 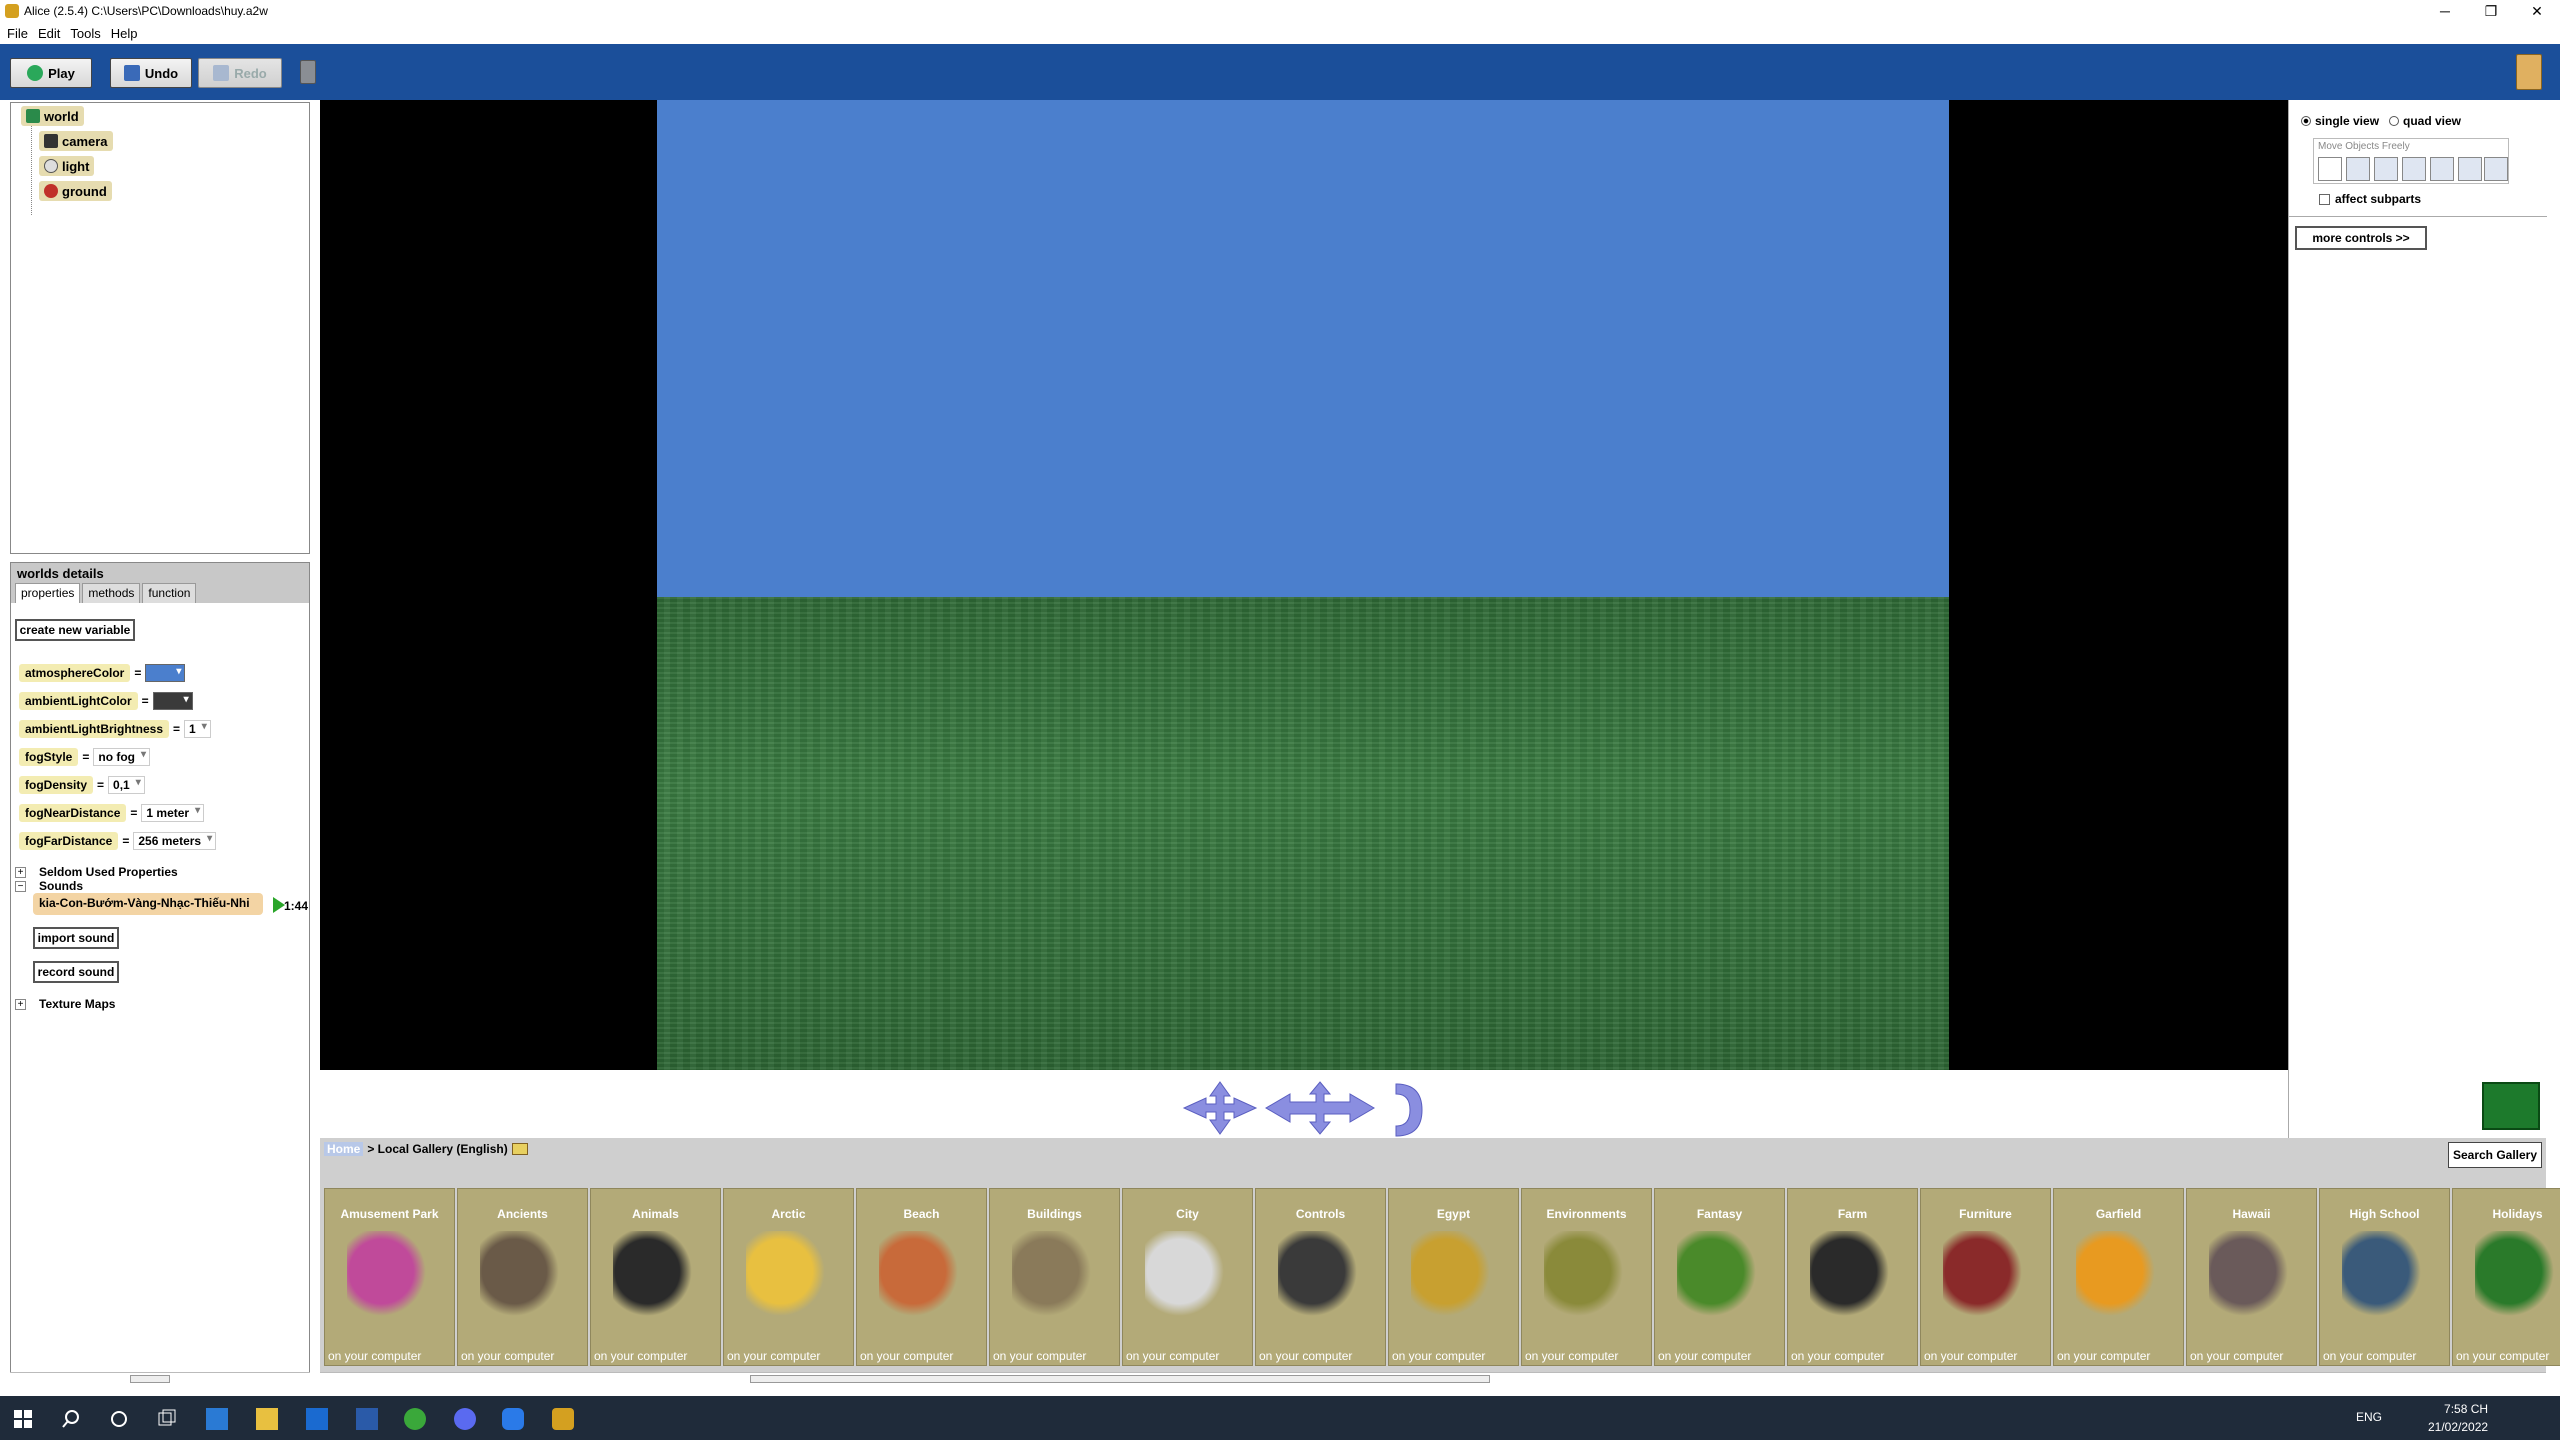 I want to click on prop-value: no fog, so click(x=122, y=757).